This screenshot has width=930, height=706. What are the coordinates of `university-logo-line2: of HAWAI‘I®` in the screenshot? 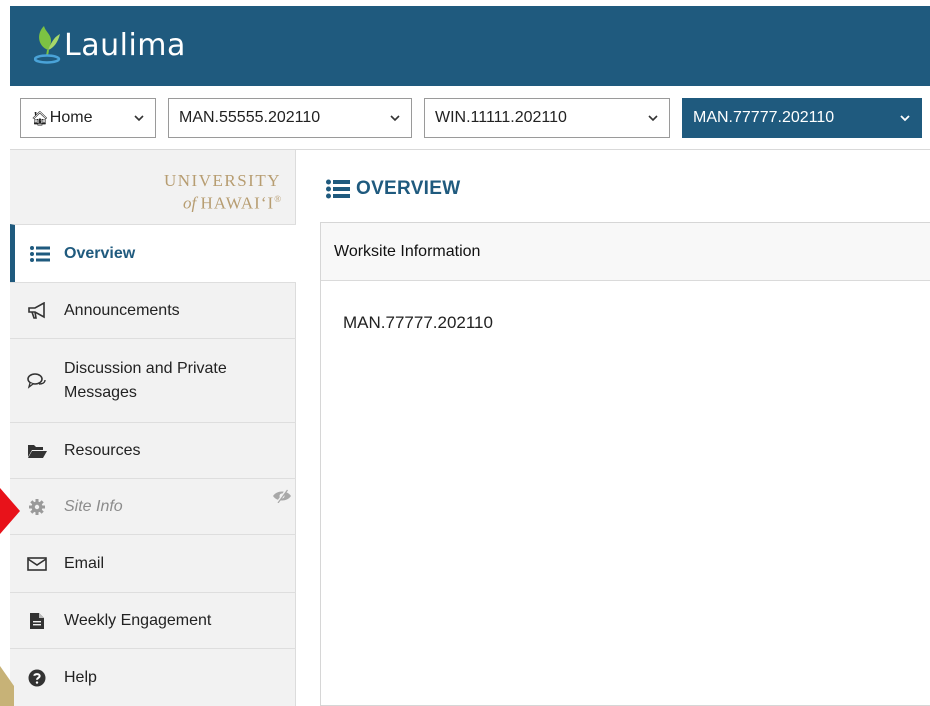 It's located at (232, 203).